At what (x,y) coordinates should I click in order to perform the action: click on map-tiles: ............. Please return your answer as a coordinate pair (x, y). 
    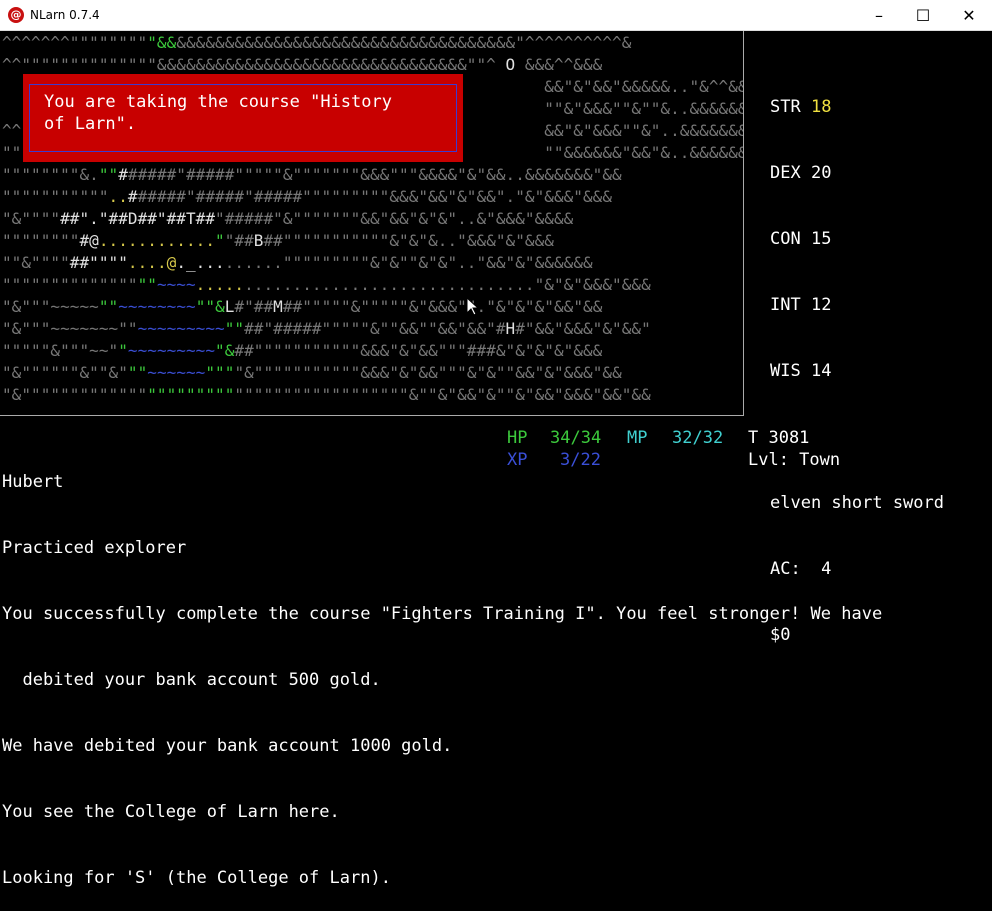
    Looking at the image, I should click on (157, 240).